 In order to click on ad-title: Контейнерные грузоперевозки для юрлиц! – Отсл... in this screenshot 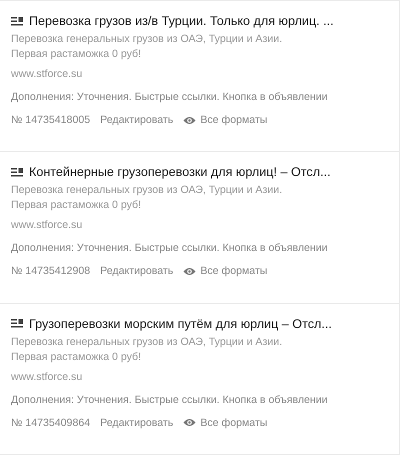, I will do `click(180, 172)`.